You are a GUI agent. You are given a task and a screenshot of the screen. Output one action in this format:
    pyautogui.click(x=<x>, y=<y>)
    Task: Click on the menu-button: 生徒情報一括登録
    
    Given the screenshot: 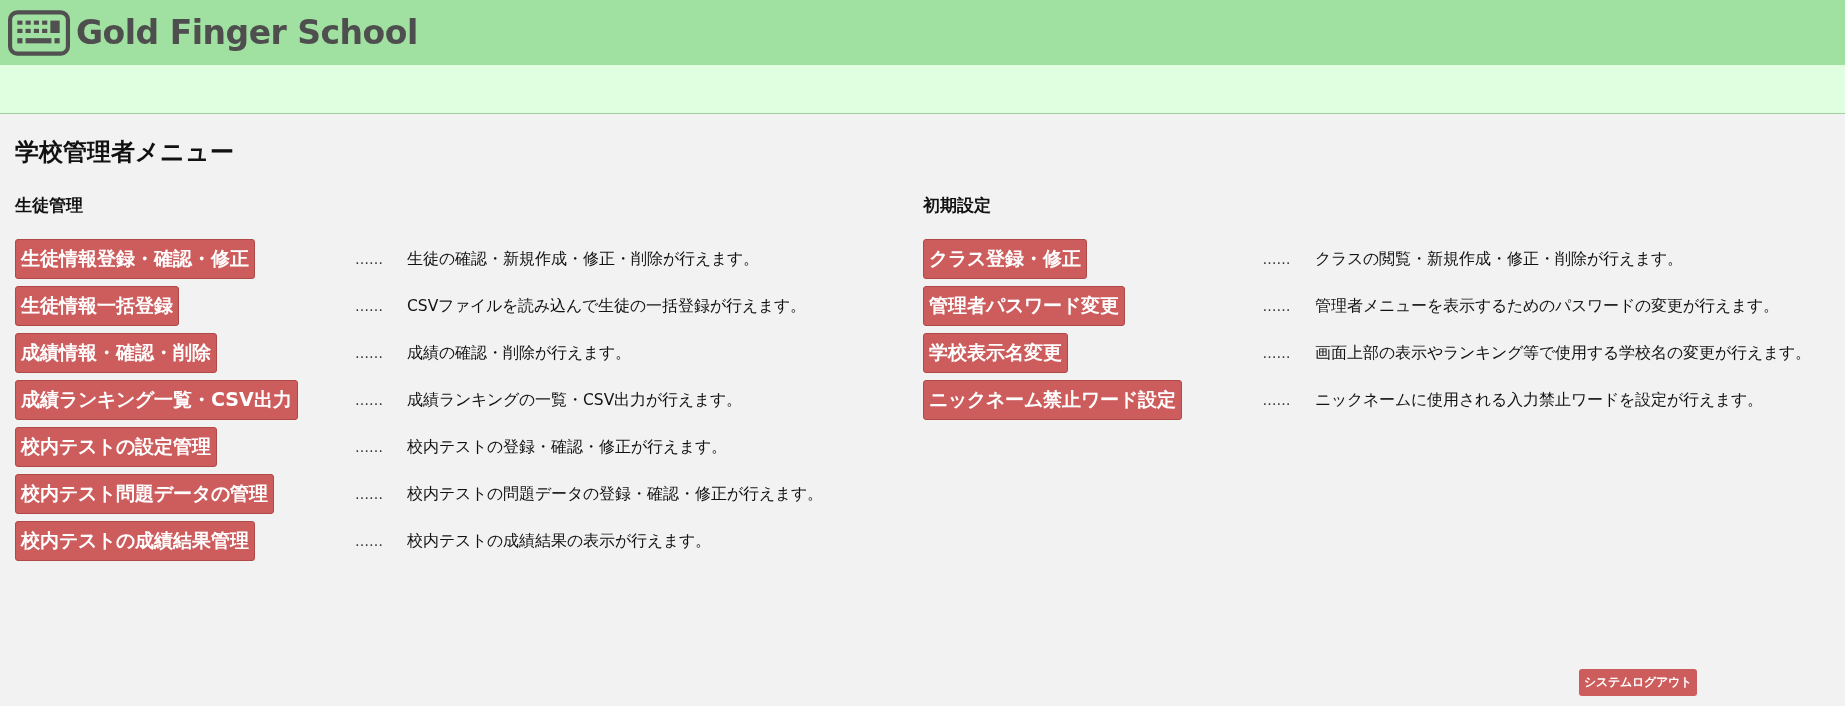 What is the action you would take?
    pyautogui.click(x=97, y=306)
    